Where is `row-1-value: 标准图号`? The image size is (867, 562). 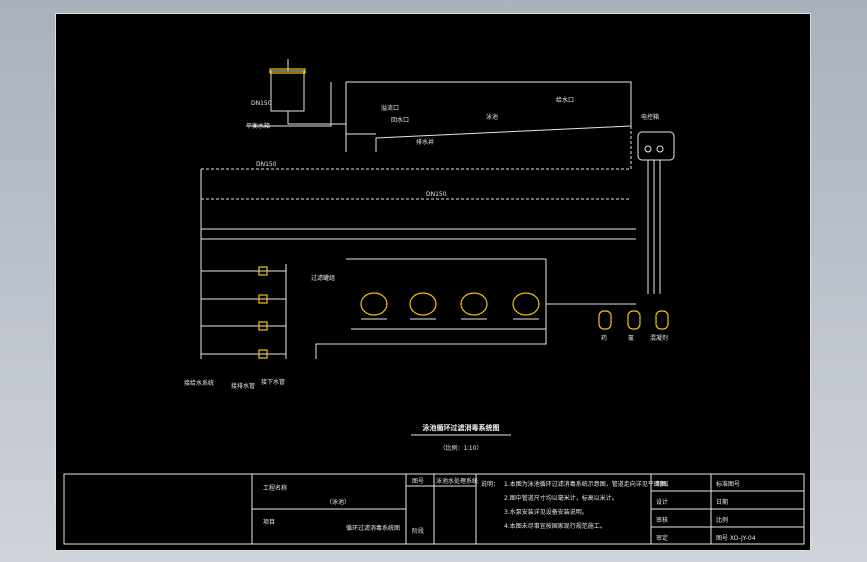
row-1-value: 标准图号 is located at coordinates (728, 484).